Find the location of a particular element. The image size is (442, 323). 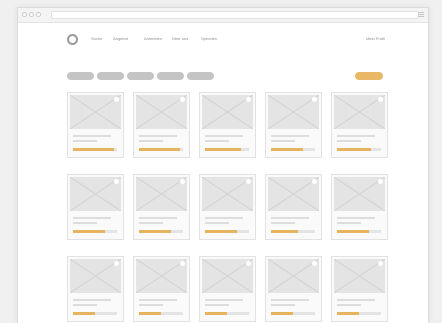

nav-link-angebot: Angebot is located at coordinates (120, 39).